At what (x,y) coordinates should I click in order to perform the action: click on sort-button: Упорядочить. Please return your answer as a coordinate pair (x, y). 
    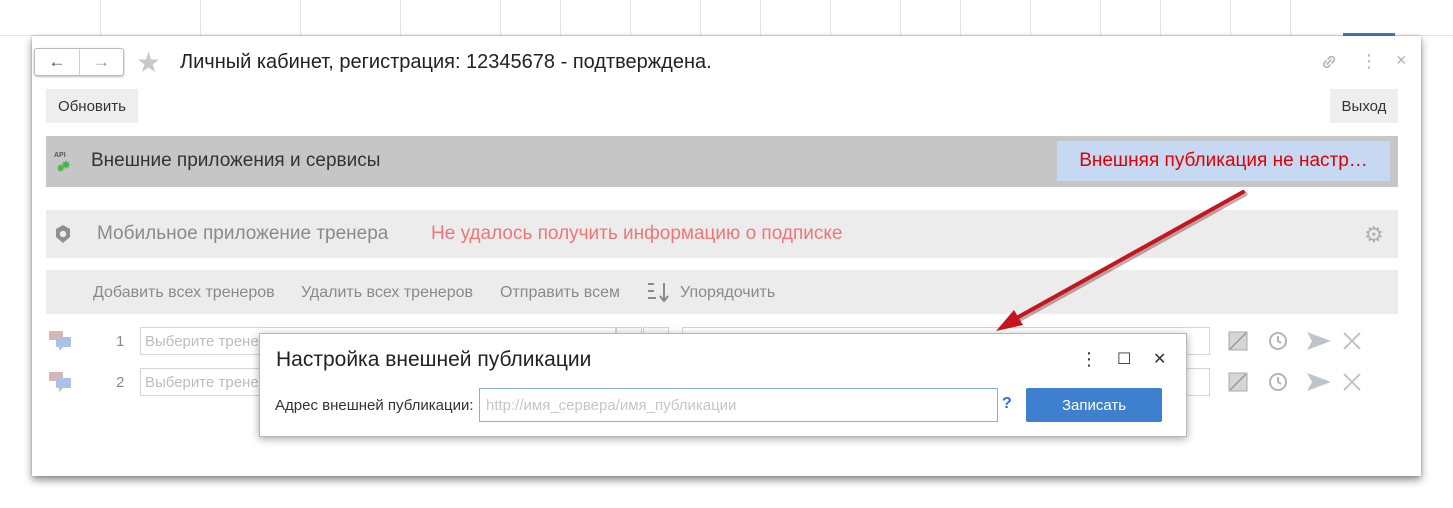
    Looking at the image, I should click on (727, 293).